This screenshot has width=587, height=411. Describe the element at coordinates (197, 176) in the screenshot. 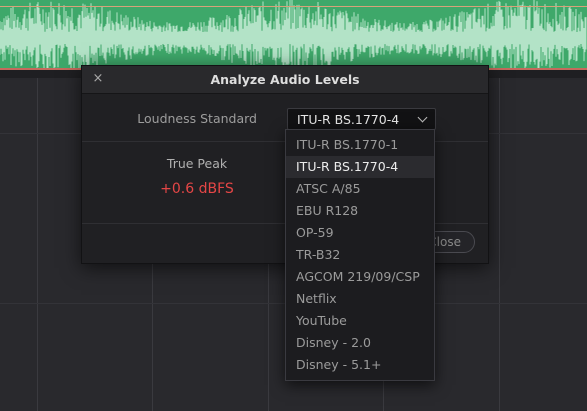

I see `true-peak-block: True Peak +0.6 dBFS` at that location.